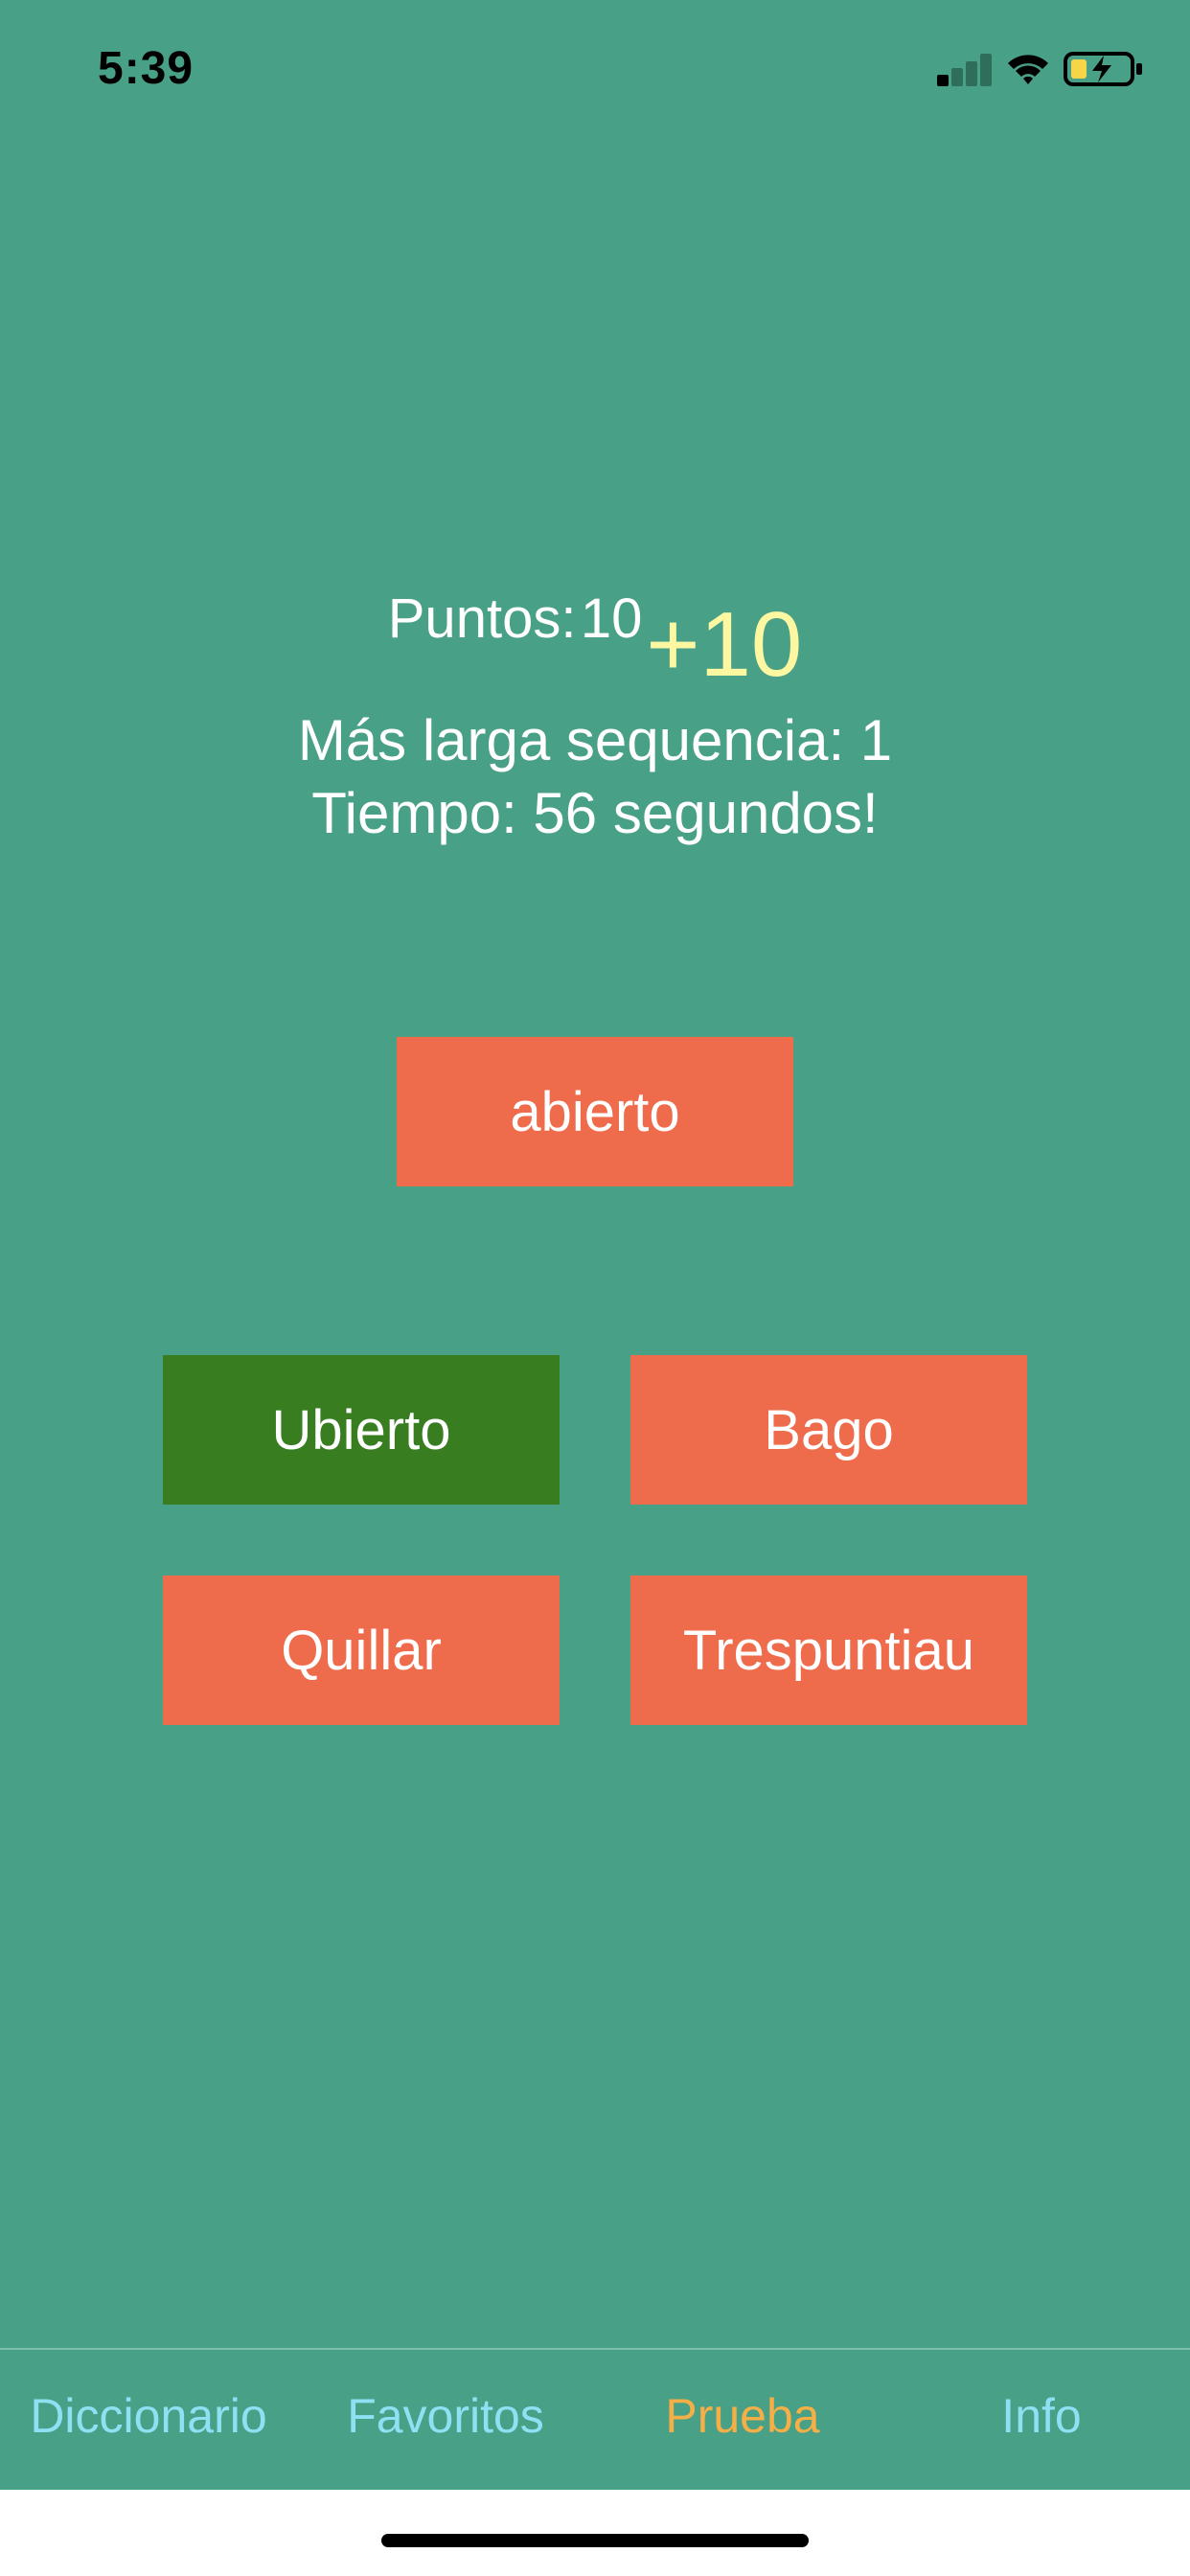  I want to click on answer-button-2: Bago, so click(828, 1430).